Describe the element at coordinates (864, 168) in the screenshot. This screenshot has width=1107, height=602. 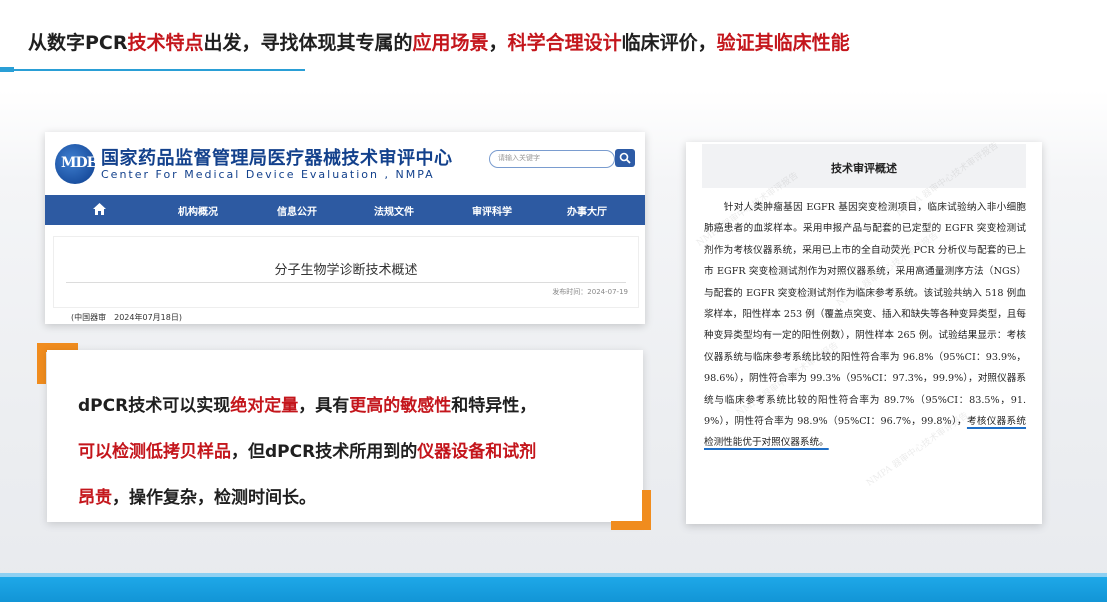
I see `document-heading: 技术审评概述` at that location.